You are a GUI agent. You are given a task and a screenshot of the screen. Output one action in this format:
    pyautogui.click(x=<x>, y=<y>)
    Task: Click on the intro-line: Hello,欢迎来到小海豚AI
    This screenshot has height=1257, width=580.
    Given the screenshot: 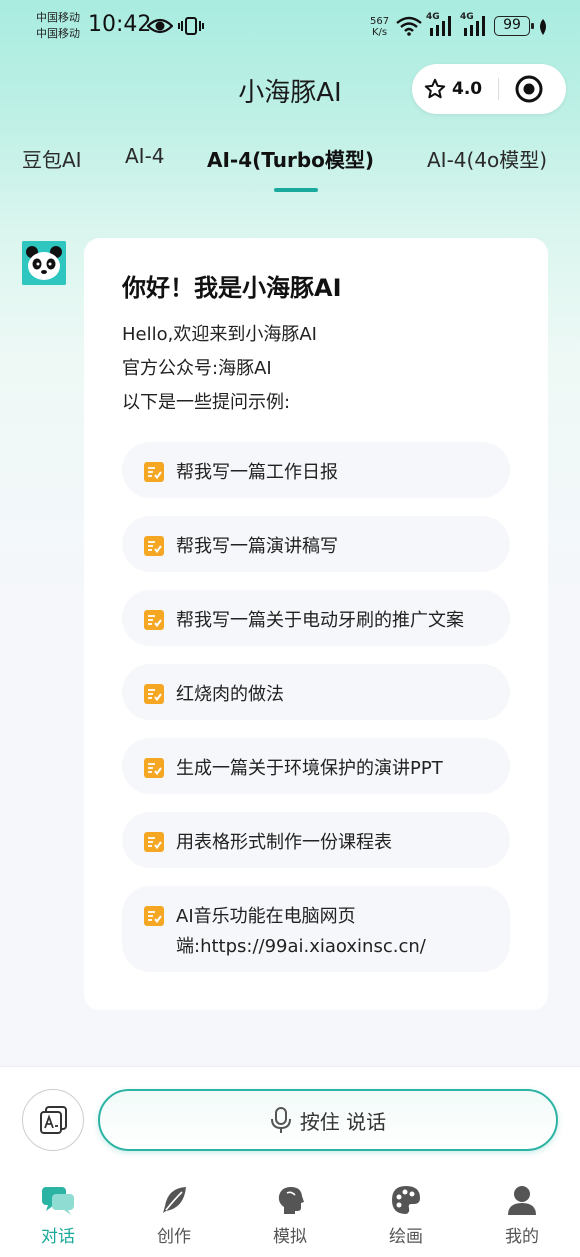 What is the action you would take?
    pyautogui.click(x=219, y=334)
    